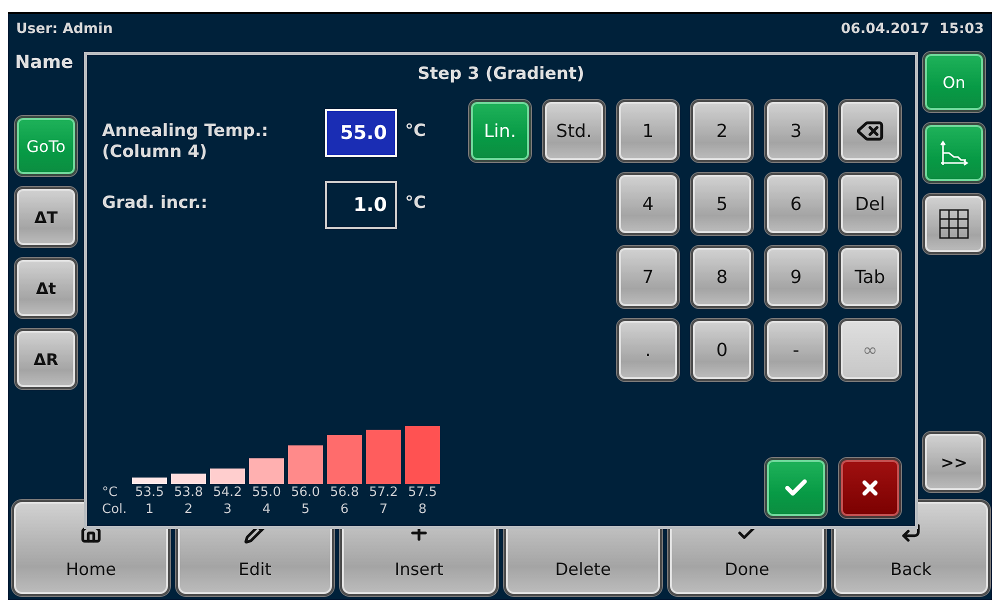 The image size is (1000, 602). What do you see at coordinates (266, 492) in the screenshot?
I see `data-label: 55.0` at bounding box center [266, 492].